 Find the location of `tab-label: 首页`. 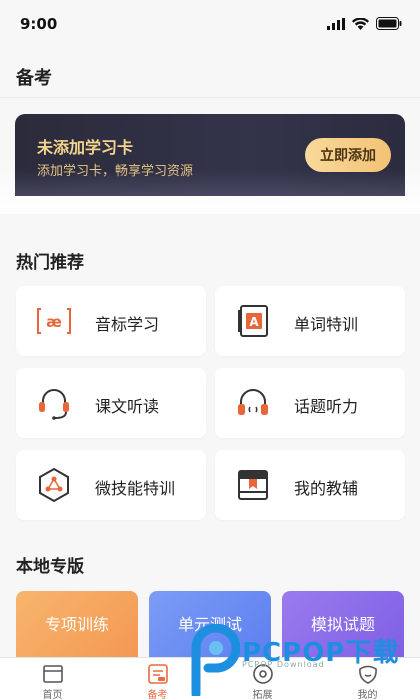

tab-label: 首页 is located at coordinates (52, 695).